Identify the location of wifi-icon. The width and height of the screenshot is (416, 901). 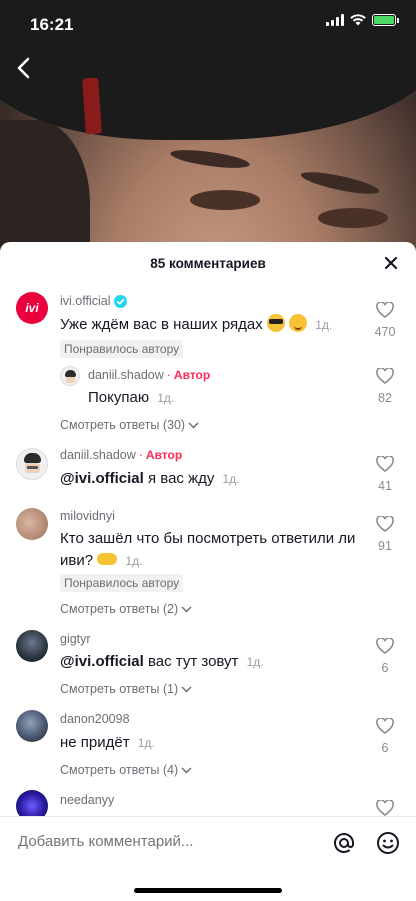
(358, 20).